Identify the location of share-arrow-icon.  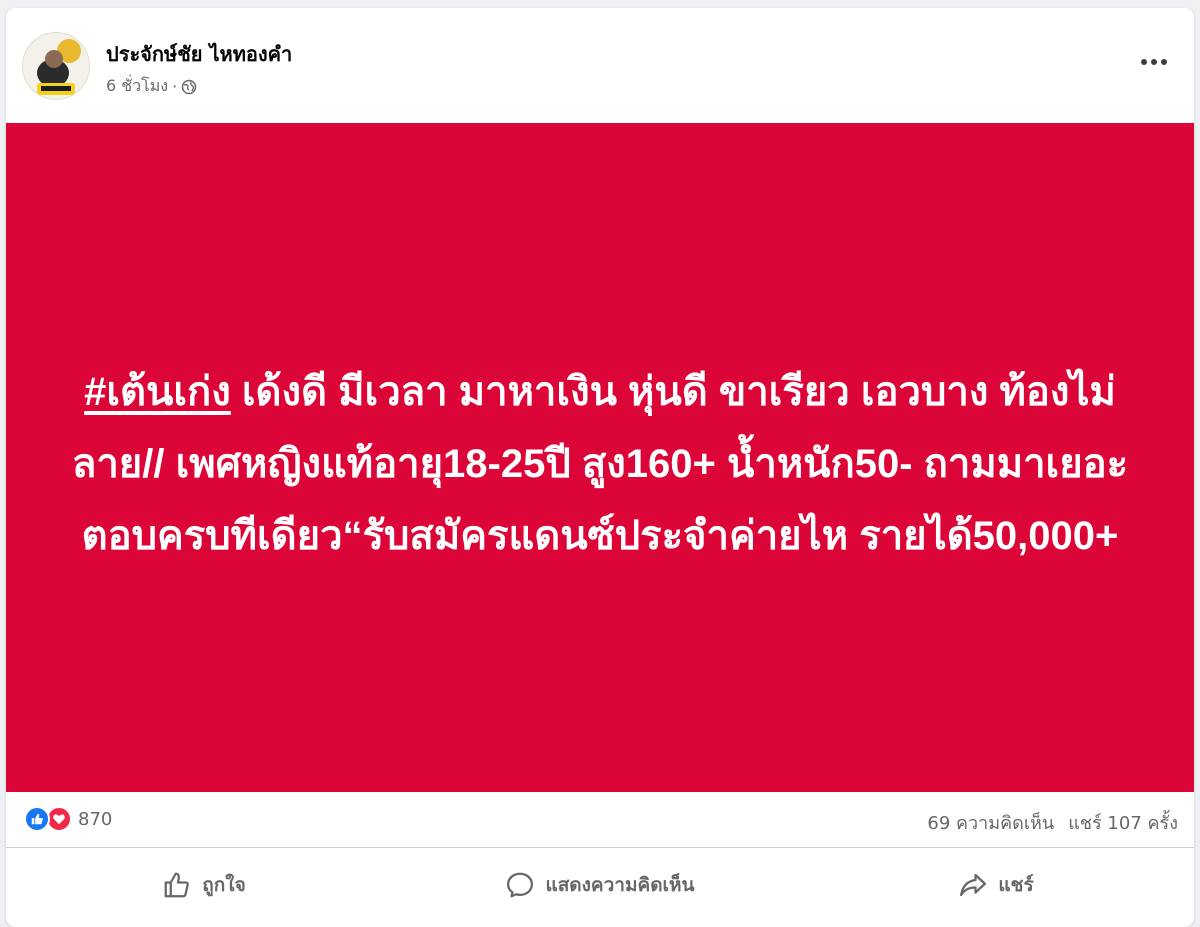
(973, 885).